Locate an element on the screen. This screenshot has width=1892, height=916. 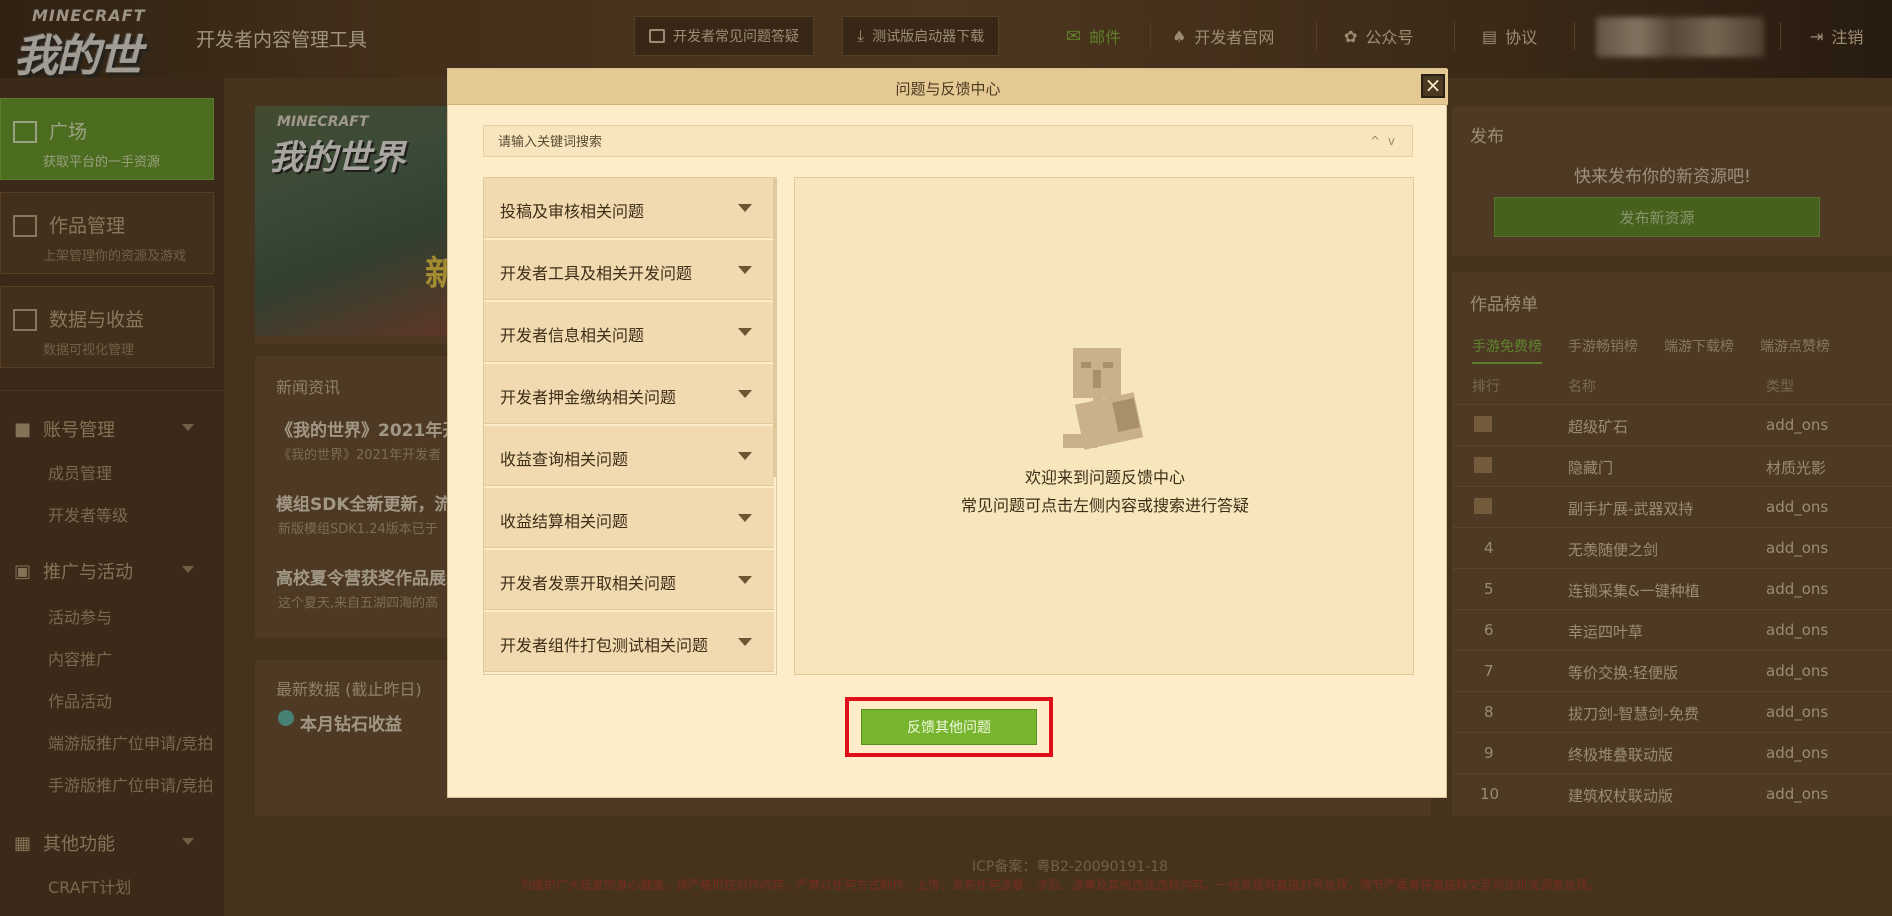
faq-item: 开发者发票开取相关问题 is located at coordinates (629, 580).